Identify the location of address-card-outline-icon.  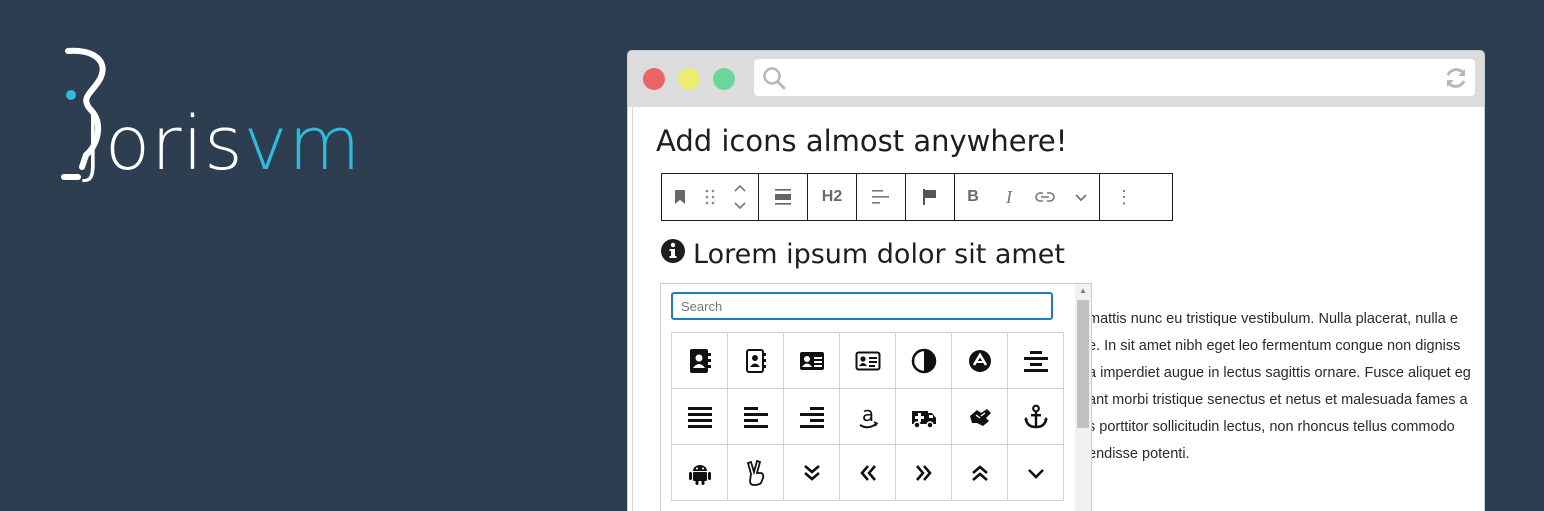
(868, 361).